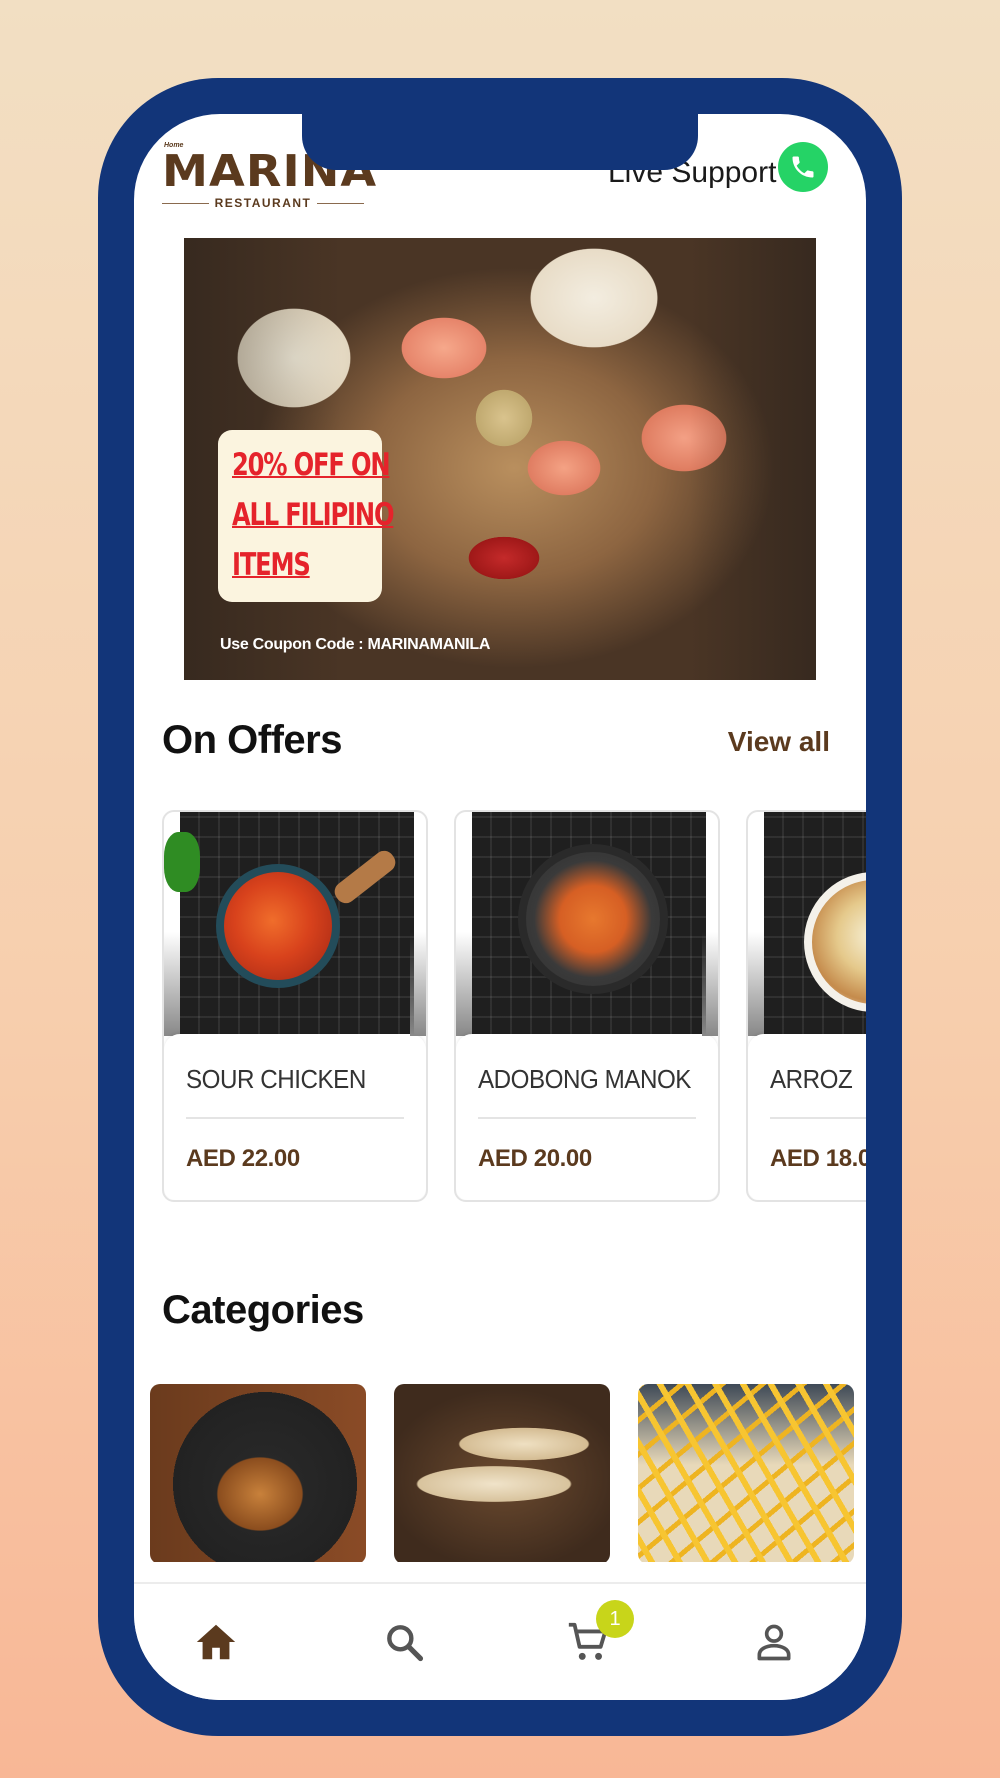 This screenshot has width=1000, height=1778. Describe the element at coordinates (500, 142) in the screenshot. I see `phone-notch` at that location.